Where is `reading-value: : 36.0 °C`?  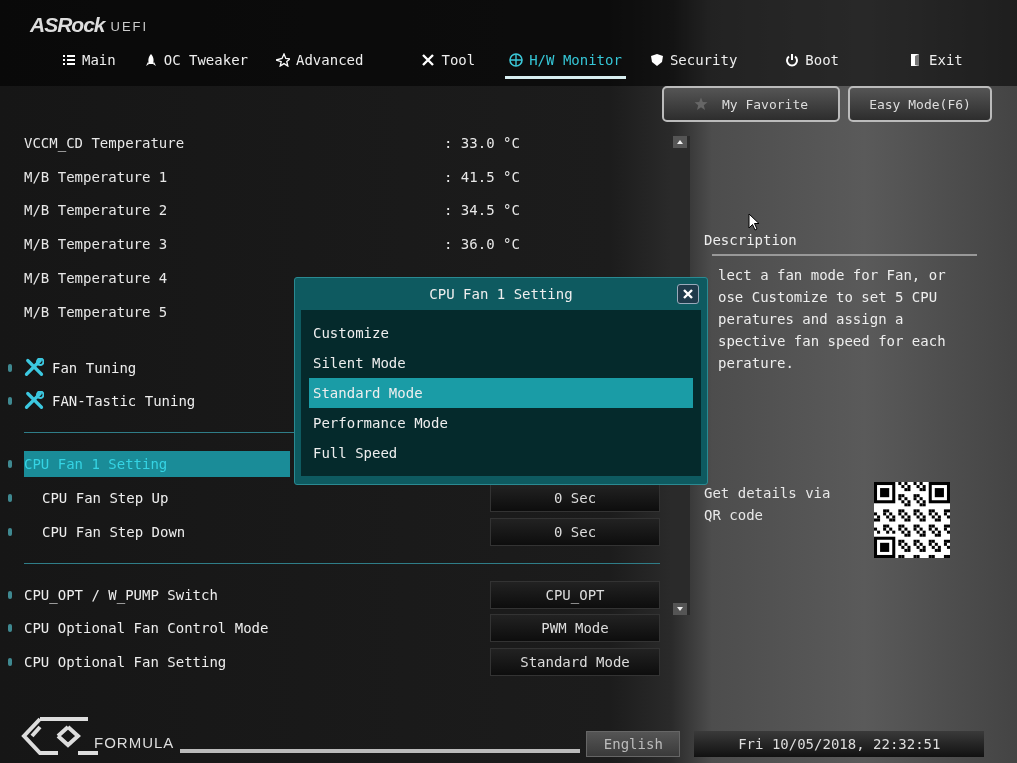
reading-value: : 36.0 °C is located at coordinates (482, 244).